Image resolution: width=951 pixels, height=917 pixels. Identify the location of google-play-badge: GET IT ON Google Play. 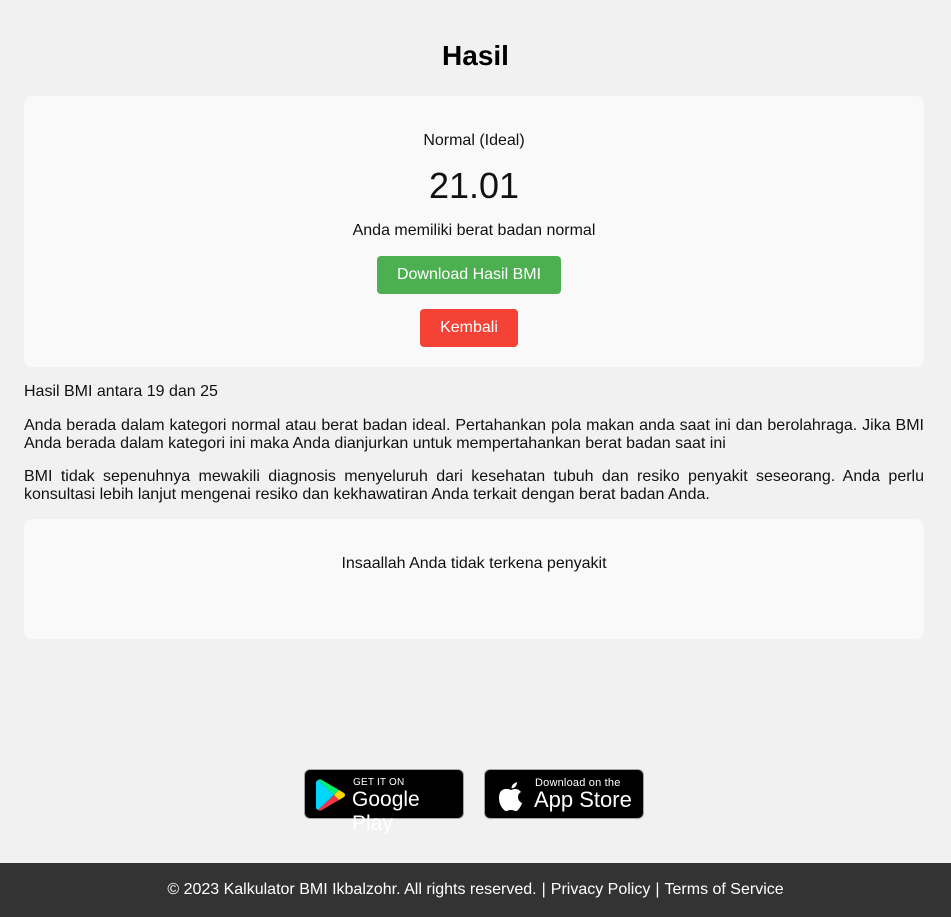
(384, 802).